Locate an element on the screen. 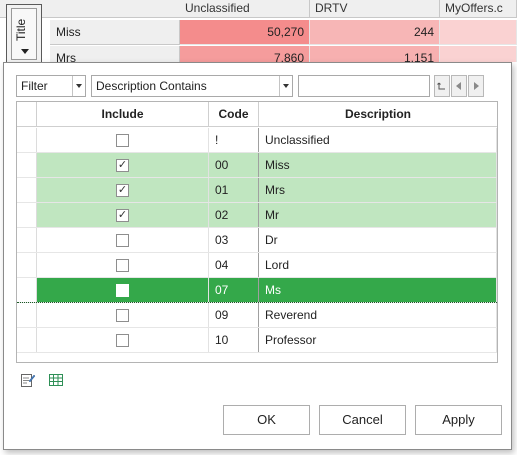 This screenshot has width=517, height=455. description-cell: Professor is located at coordinates (378, 340).